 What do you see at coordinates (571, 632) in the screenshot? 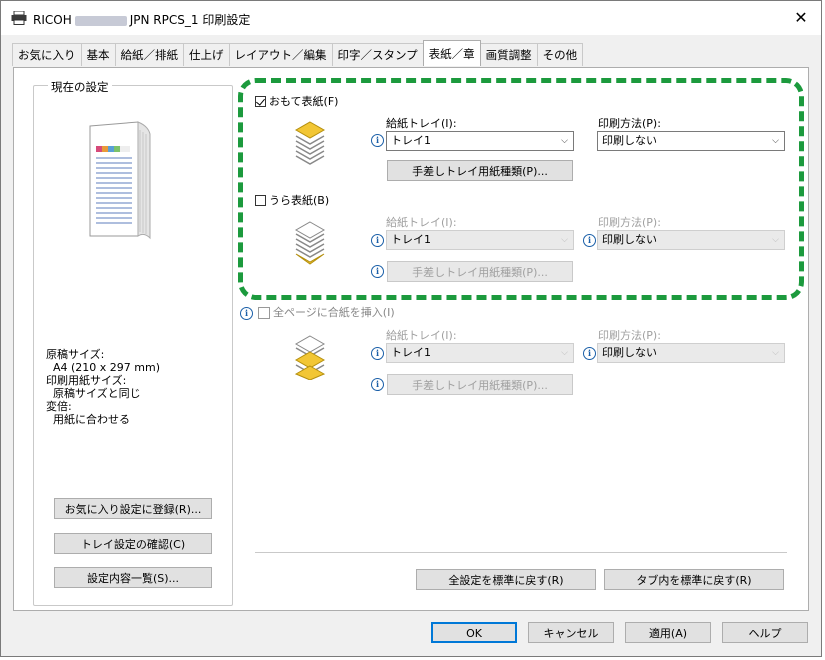
I see `cancel-button: キャンセル` at bounding box center [571, 632].